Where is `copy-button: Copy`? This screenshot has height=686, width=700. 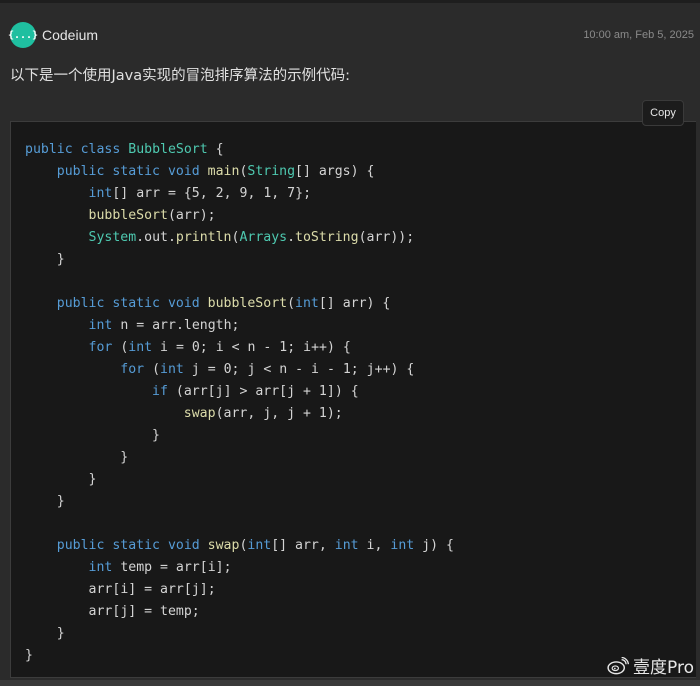
copy-button: Copy is located at coordinates (663, 113).